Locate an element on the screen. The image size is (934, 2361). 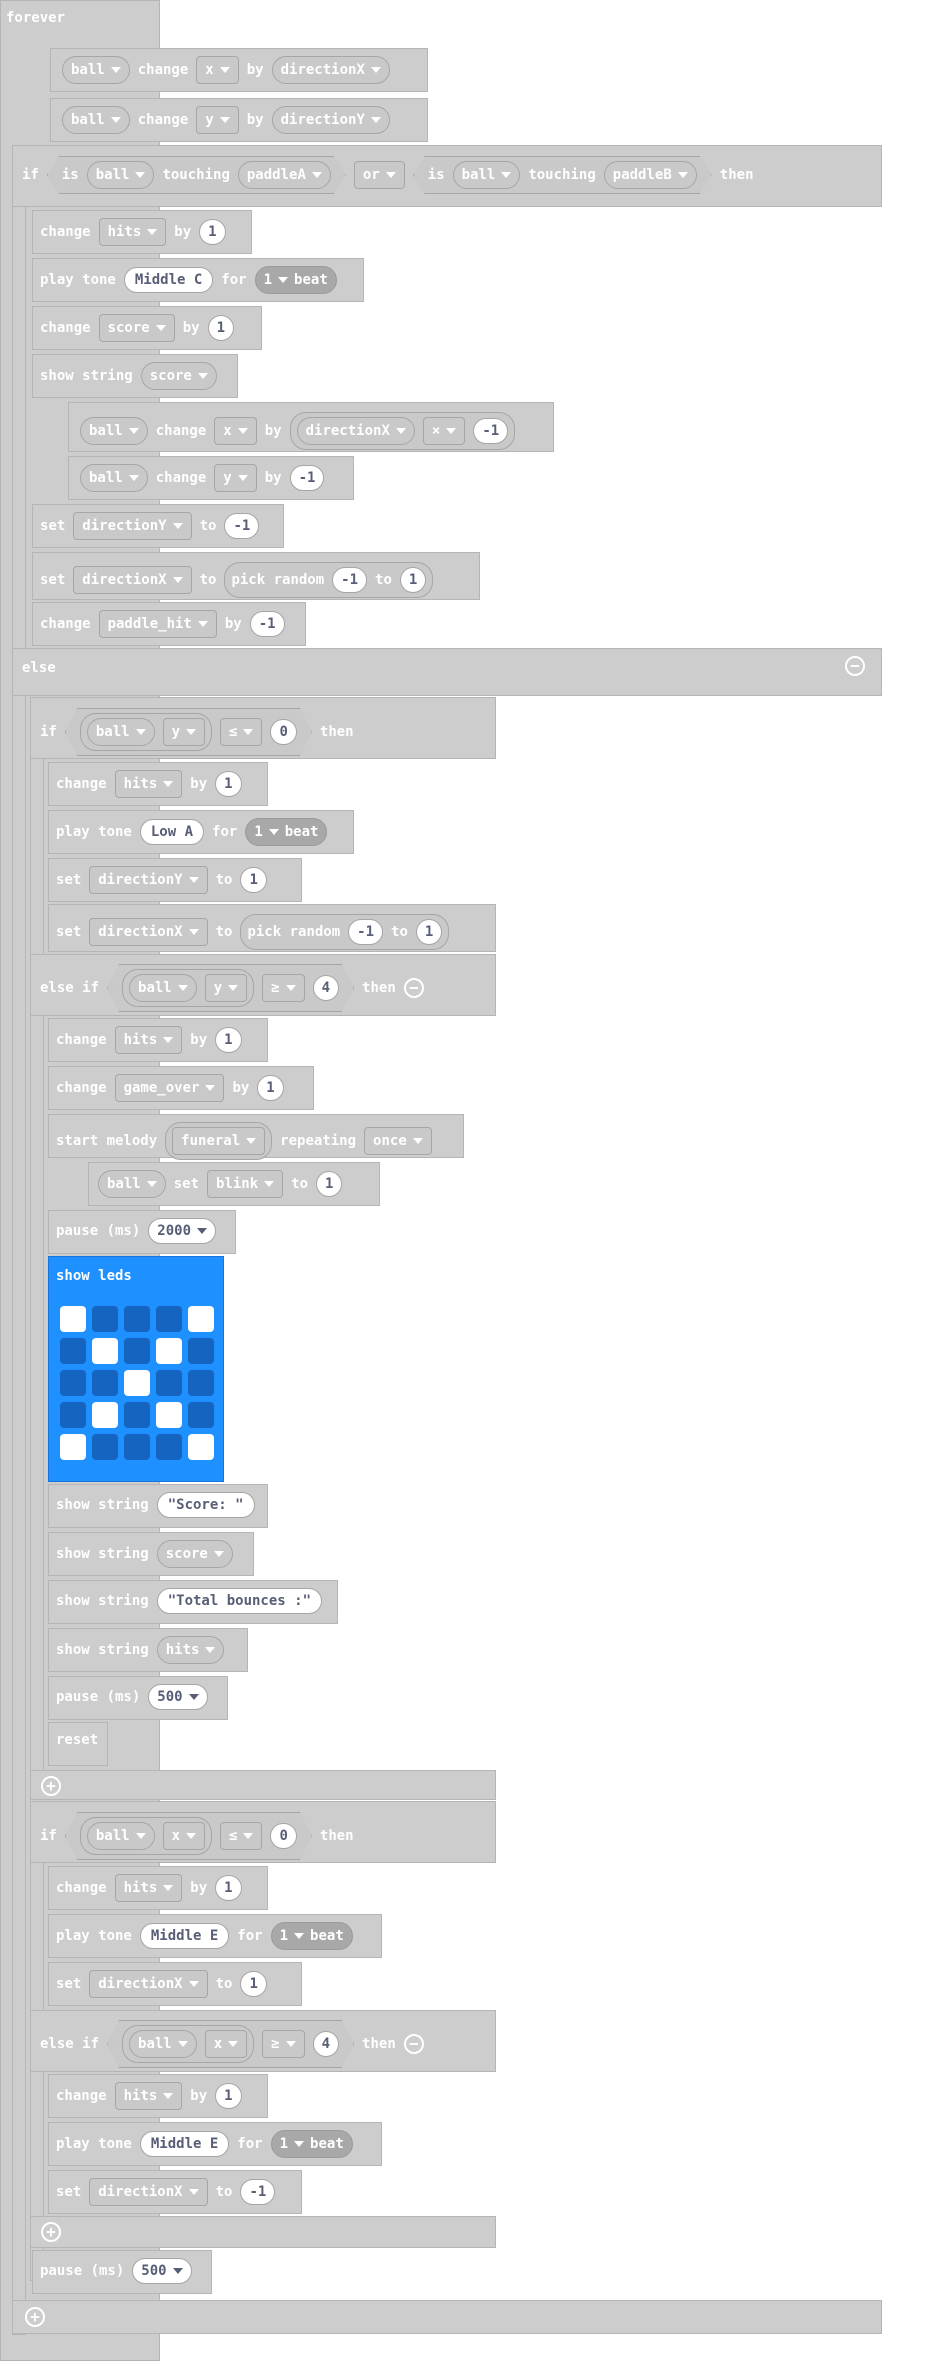
pick-random-expression: pick random -1 to 1 is located at coordinates (329, 580).